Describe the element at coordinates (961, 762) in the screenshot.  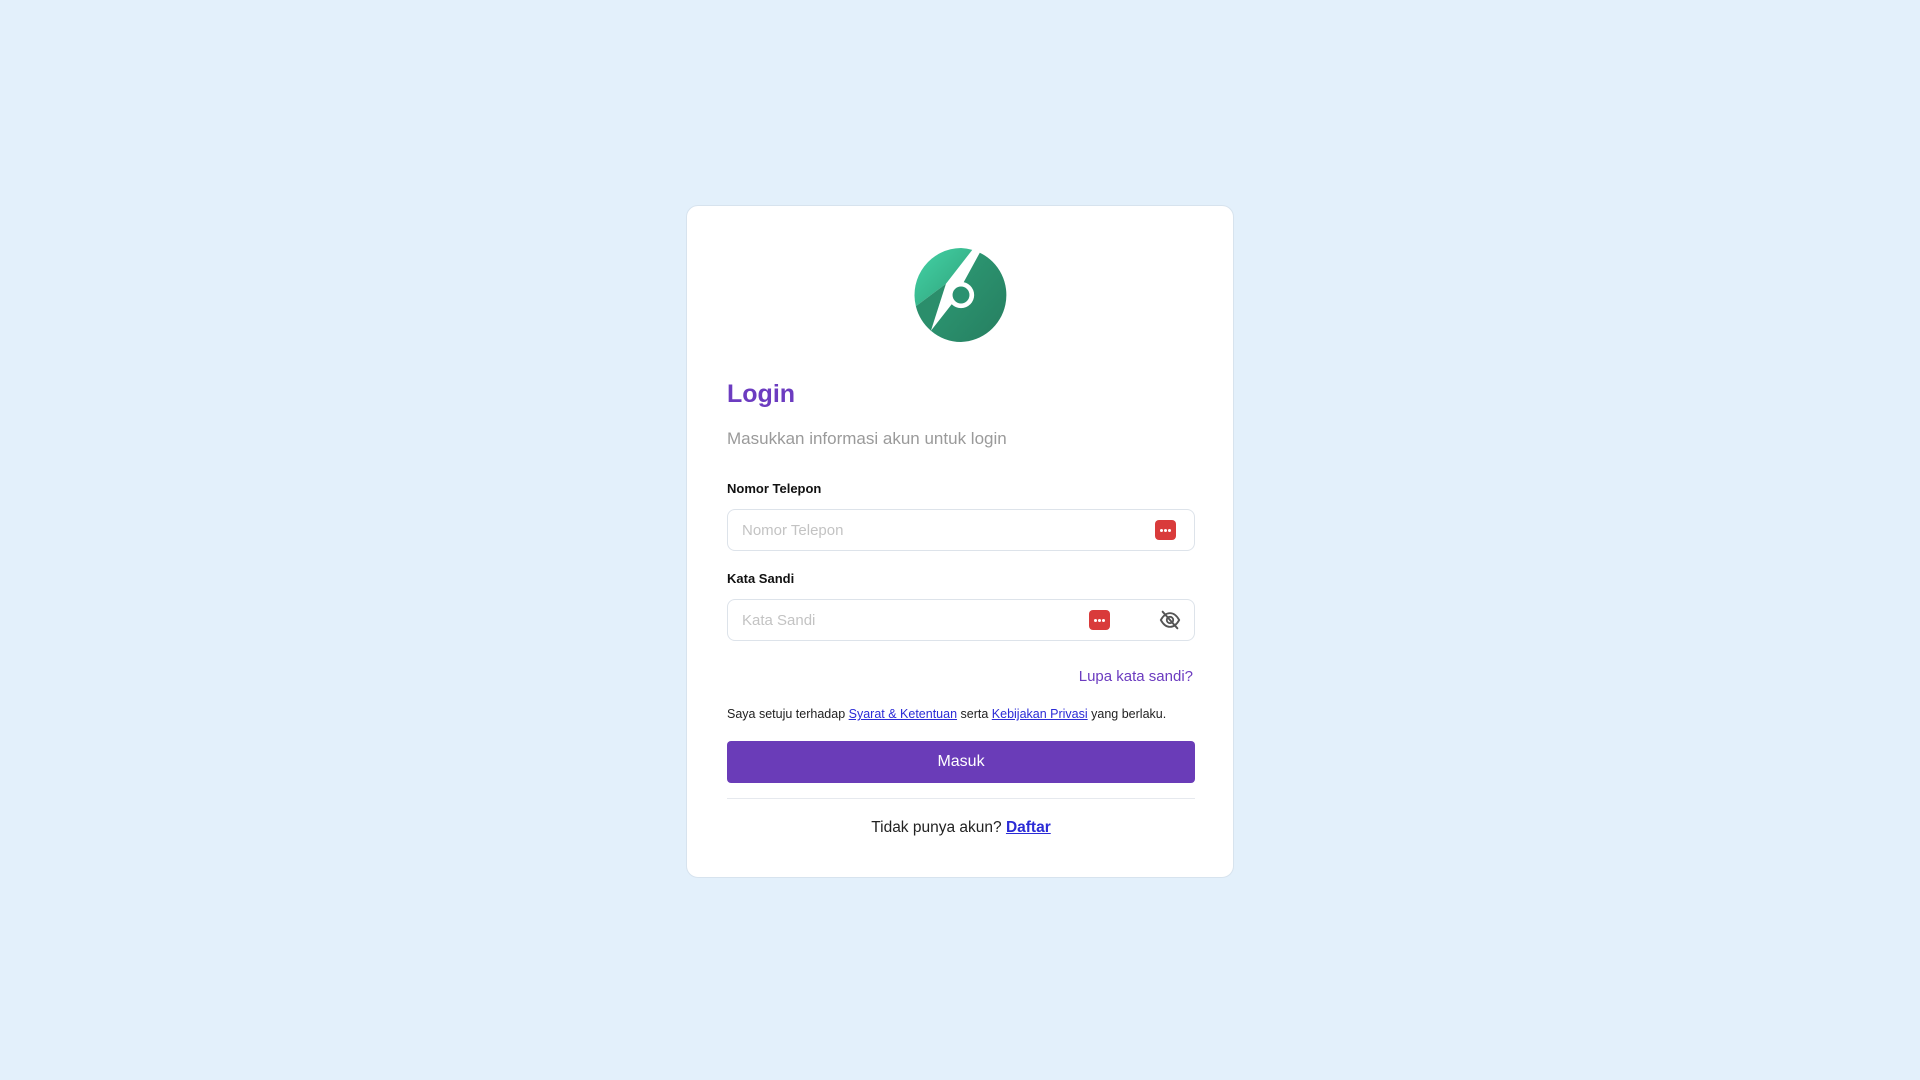
I see `login-button: Masuk` at that location.